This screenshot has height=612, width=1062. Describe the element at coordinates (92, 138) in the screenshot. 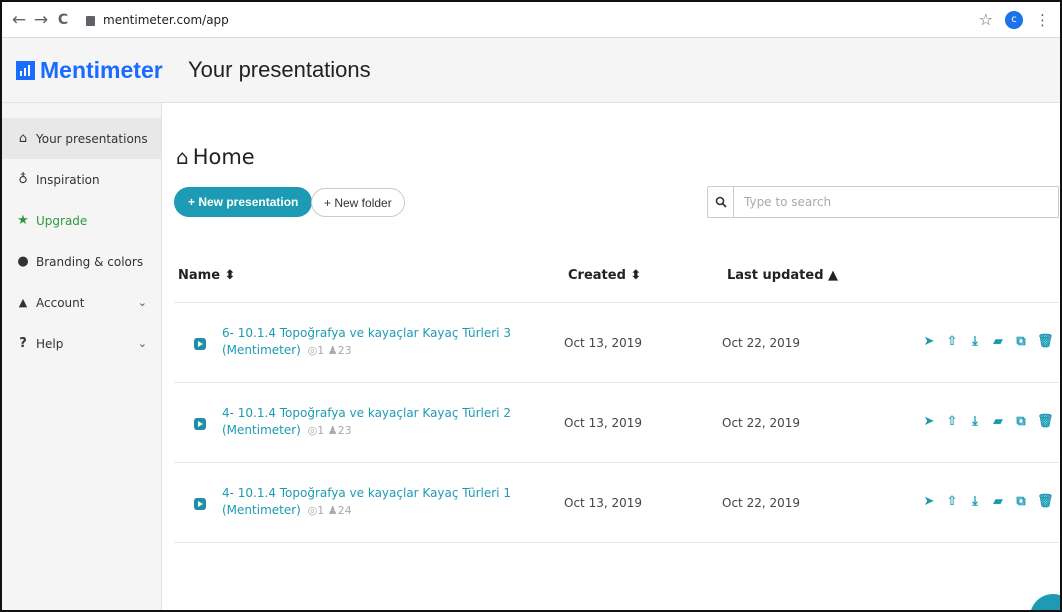

I see `sidebar-item-label: Your presentations` at that location.